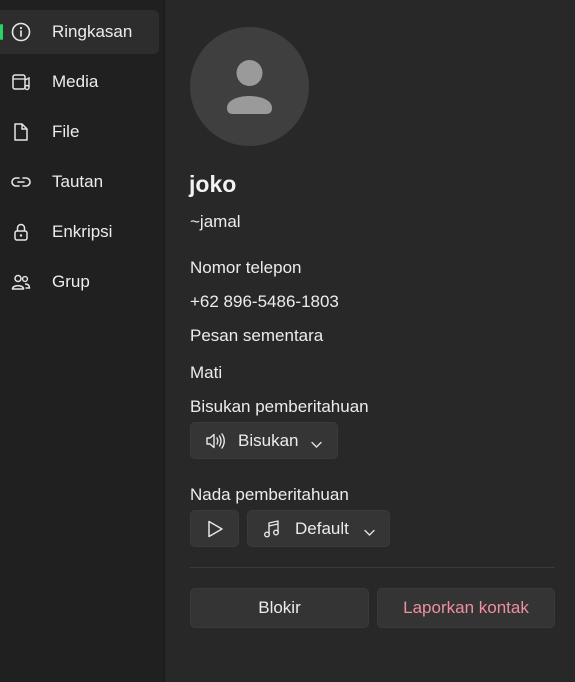 The width and height of the screenshot is (575, 682). I want to click on temp-message-value: Mati, so click(206, 372).